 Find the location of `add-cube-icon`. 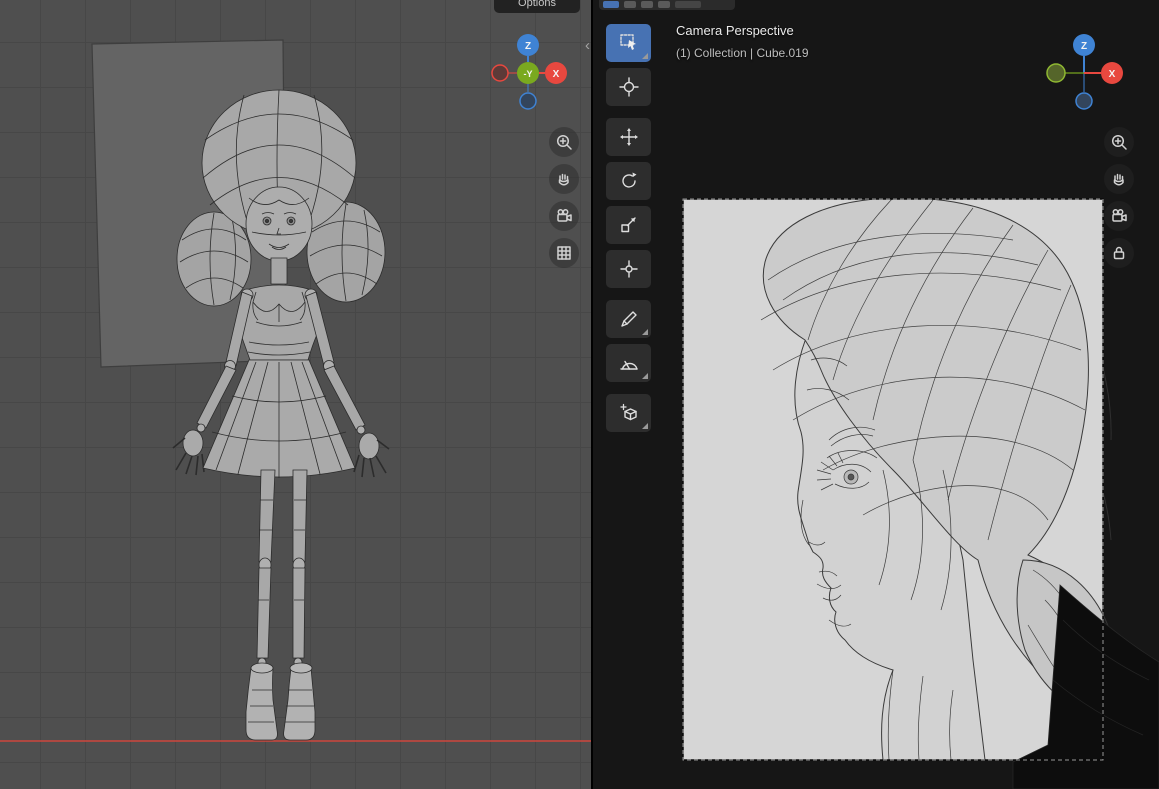

add-cube-icon is located at coordinates (628, 412).